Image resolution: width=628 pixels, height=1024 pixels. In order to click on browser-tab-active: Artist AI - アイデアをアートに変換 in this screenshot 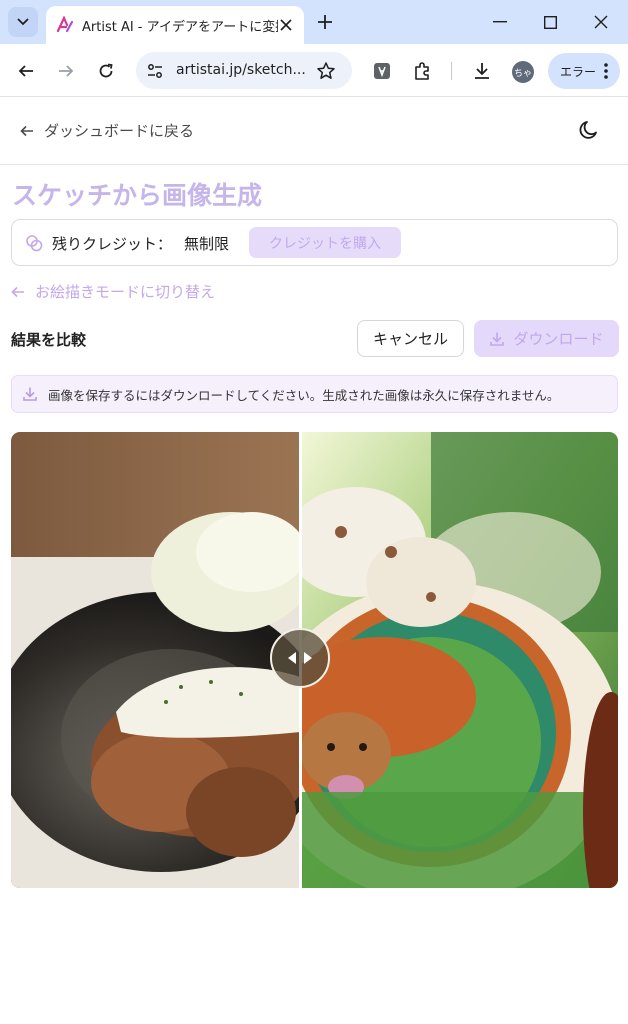, I will do `click(175, 25)`.